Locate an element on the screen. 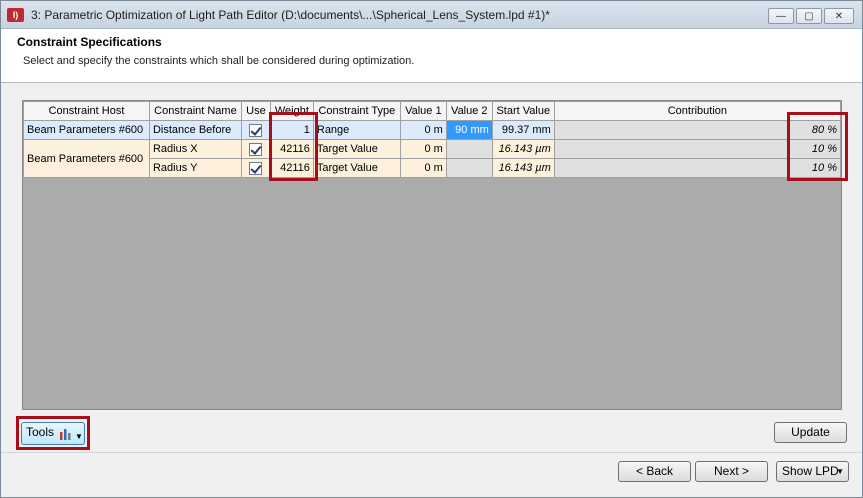  col-header-start: Start Value is located at coordinates (523, 111).